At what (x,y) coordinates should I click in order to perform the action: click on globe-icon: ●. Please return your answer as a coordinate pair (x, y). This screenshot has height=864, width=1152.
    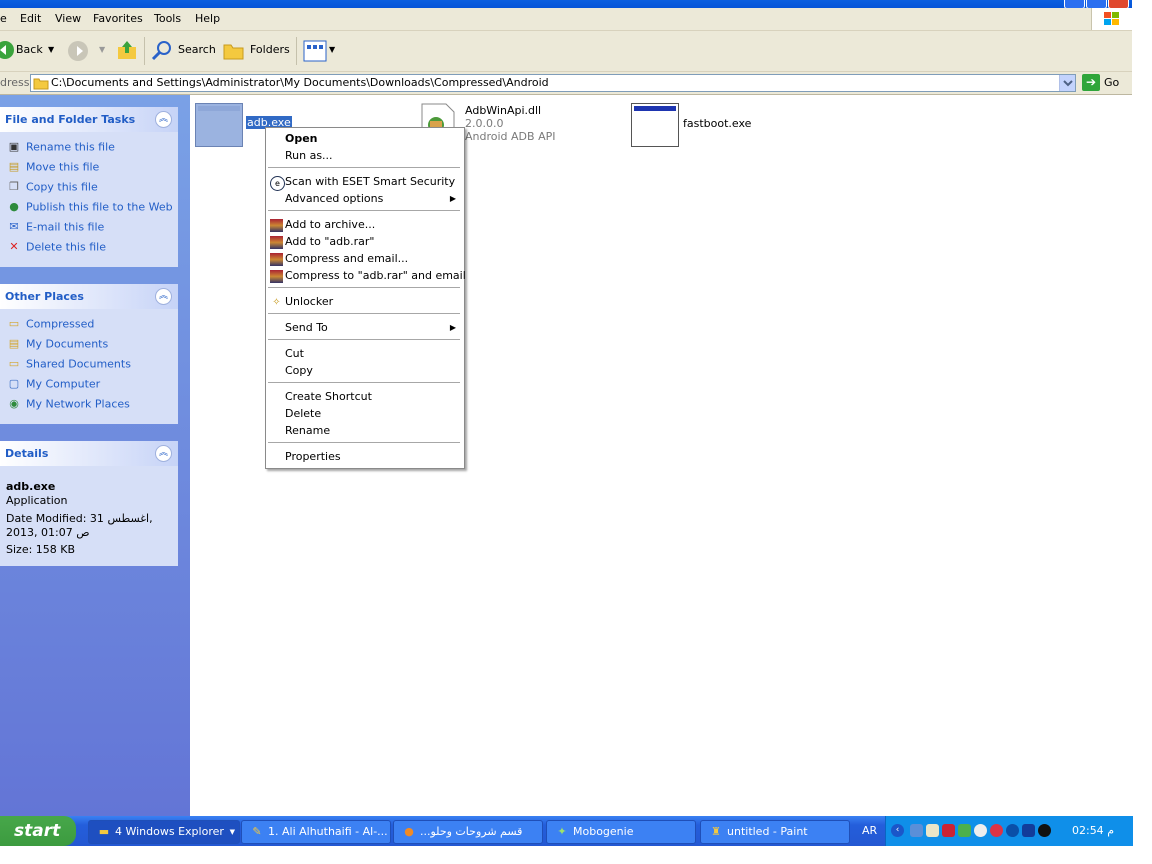
    Looking at the image, I should click on (14, 206).